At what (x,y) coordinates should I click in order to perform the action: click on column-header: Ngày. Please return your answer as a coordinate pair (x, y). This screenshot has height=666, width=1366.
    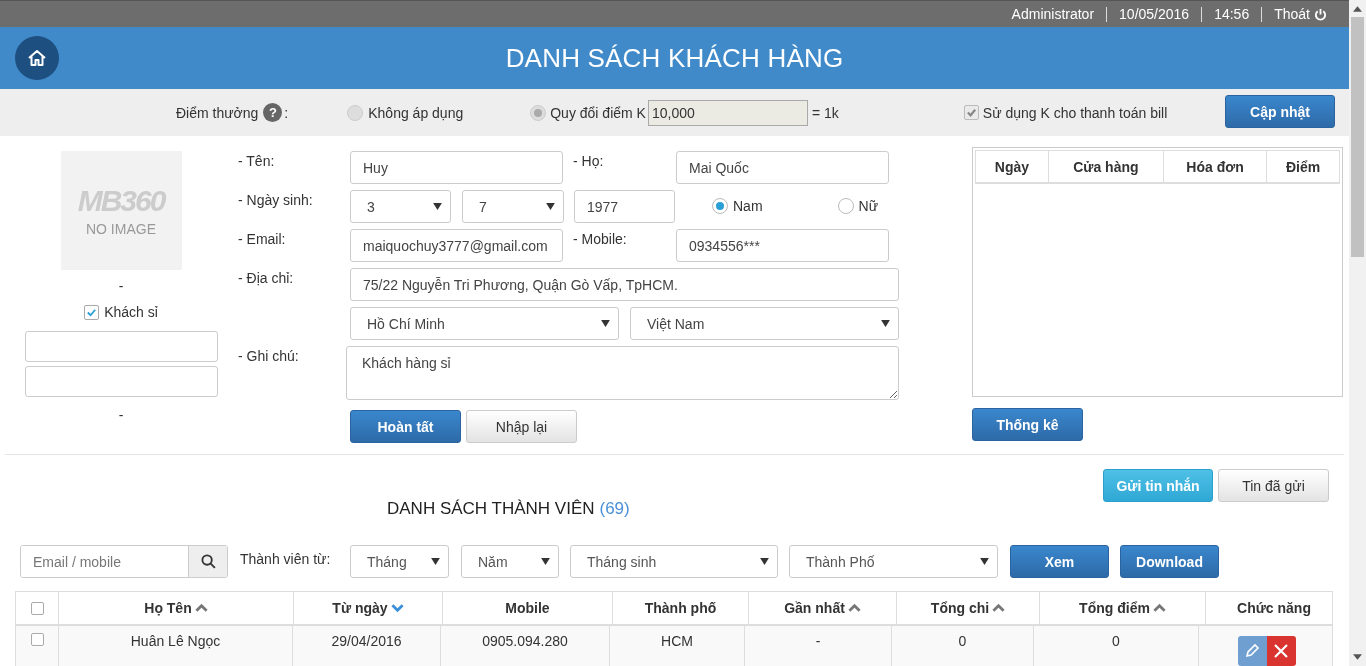
    Looking at the image, I should click on (1011, 167).